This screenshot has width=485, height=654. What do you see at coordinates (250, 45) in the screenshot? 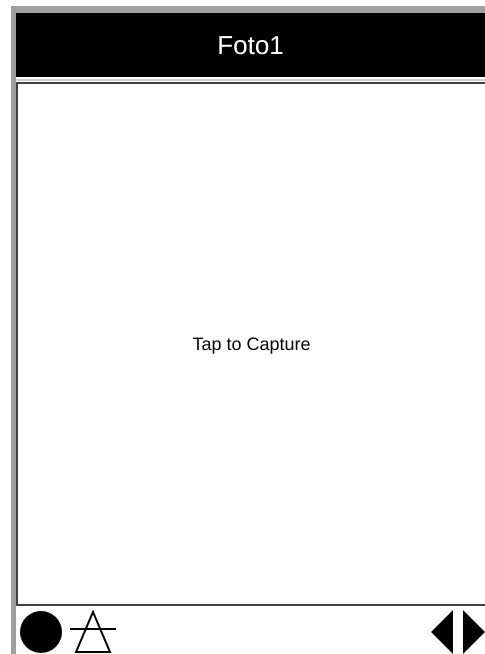
I see `window-title: Foto1` at bounding box center [250, 45].